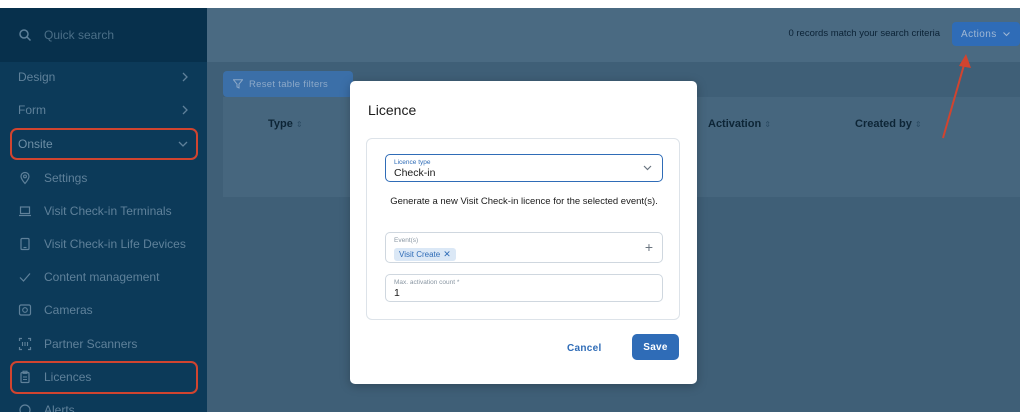 Image resolution: width=1020 pixels, height=412 pixels. Describe the element at coordinates (739, 124) in the screenshot. I see `column-header-activation: Activation ⇕` at that location.